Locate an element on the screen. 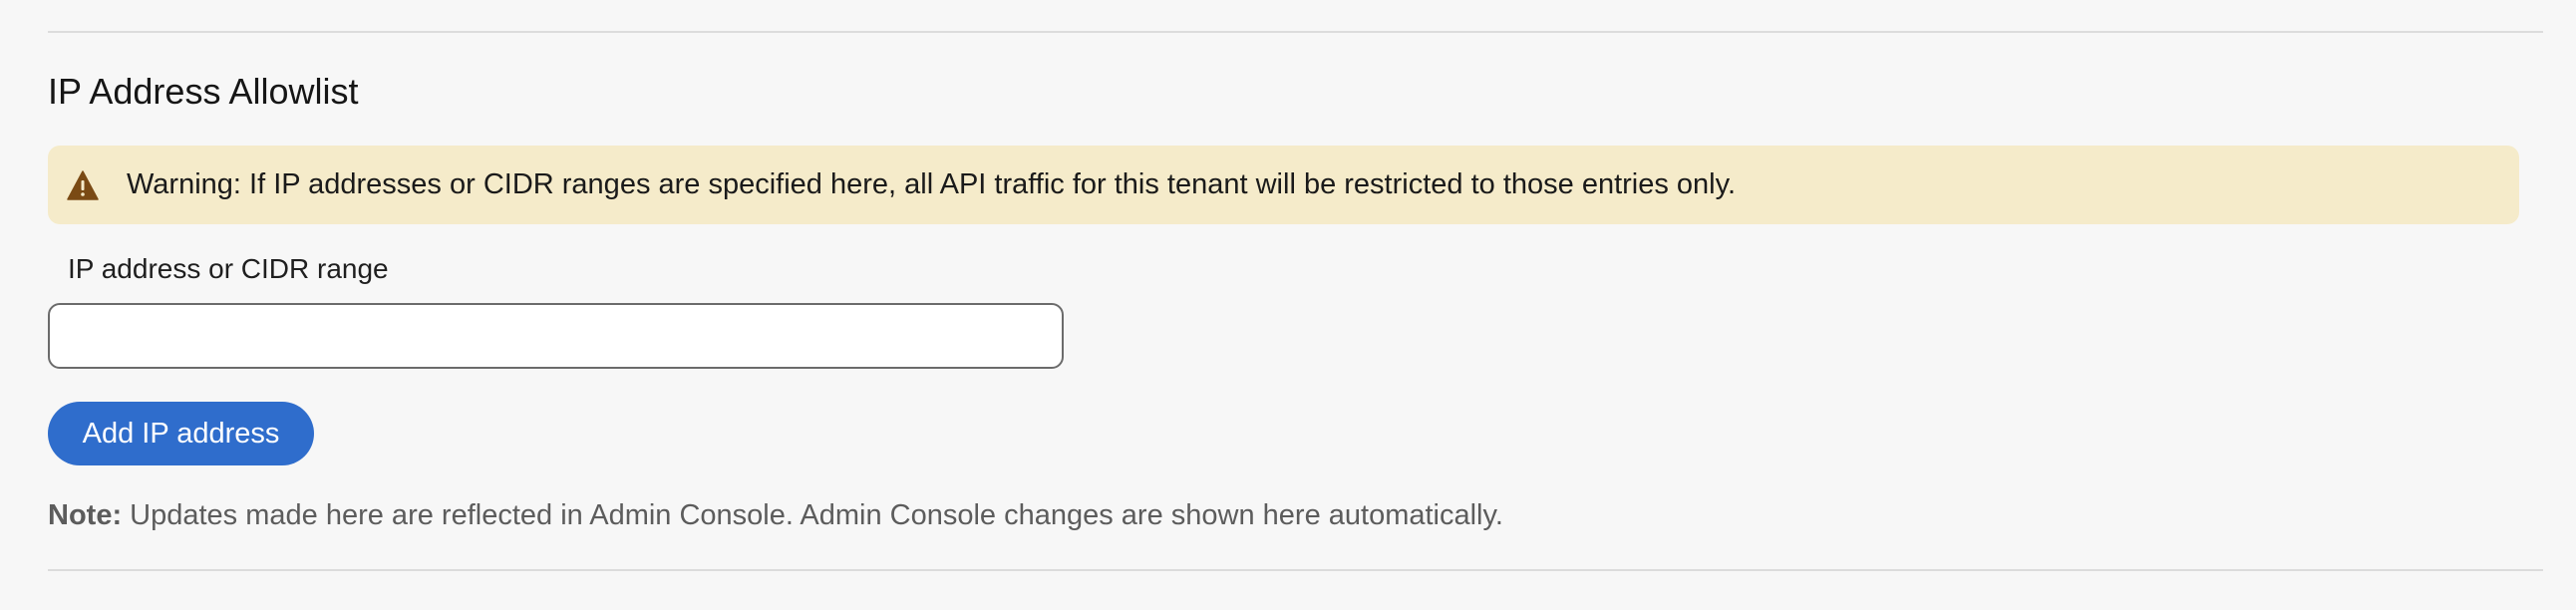 The width and height of the screenshot is (2576, 610). add-ip-address-button: Add IP address is located at coordinates (181, 433).